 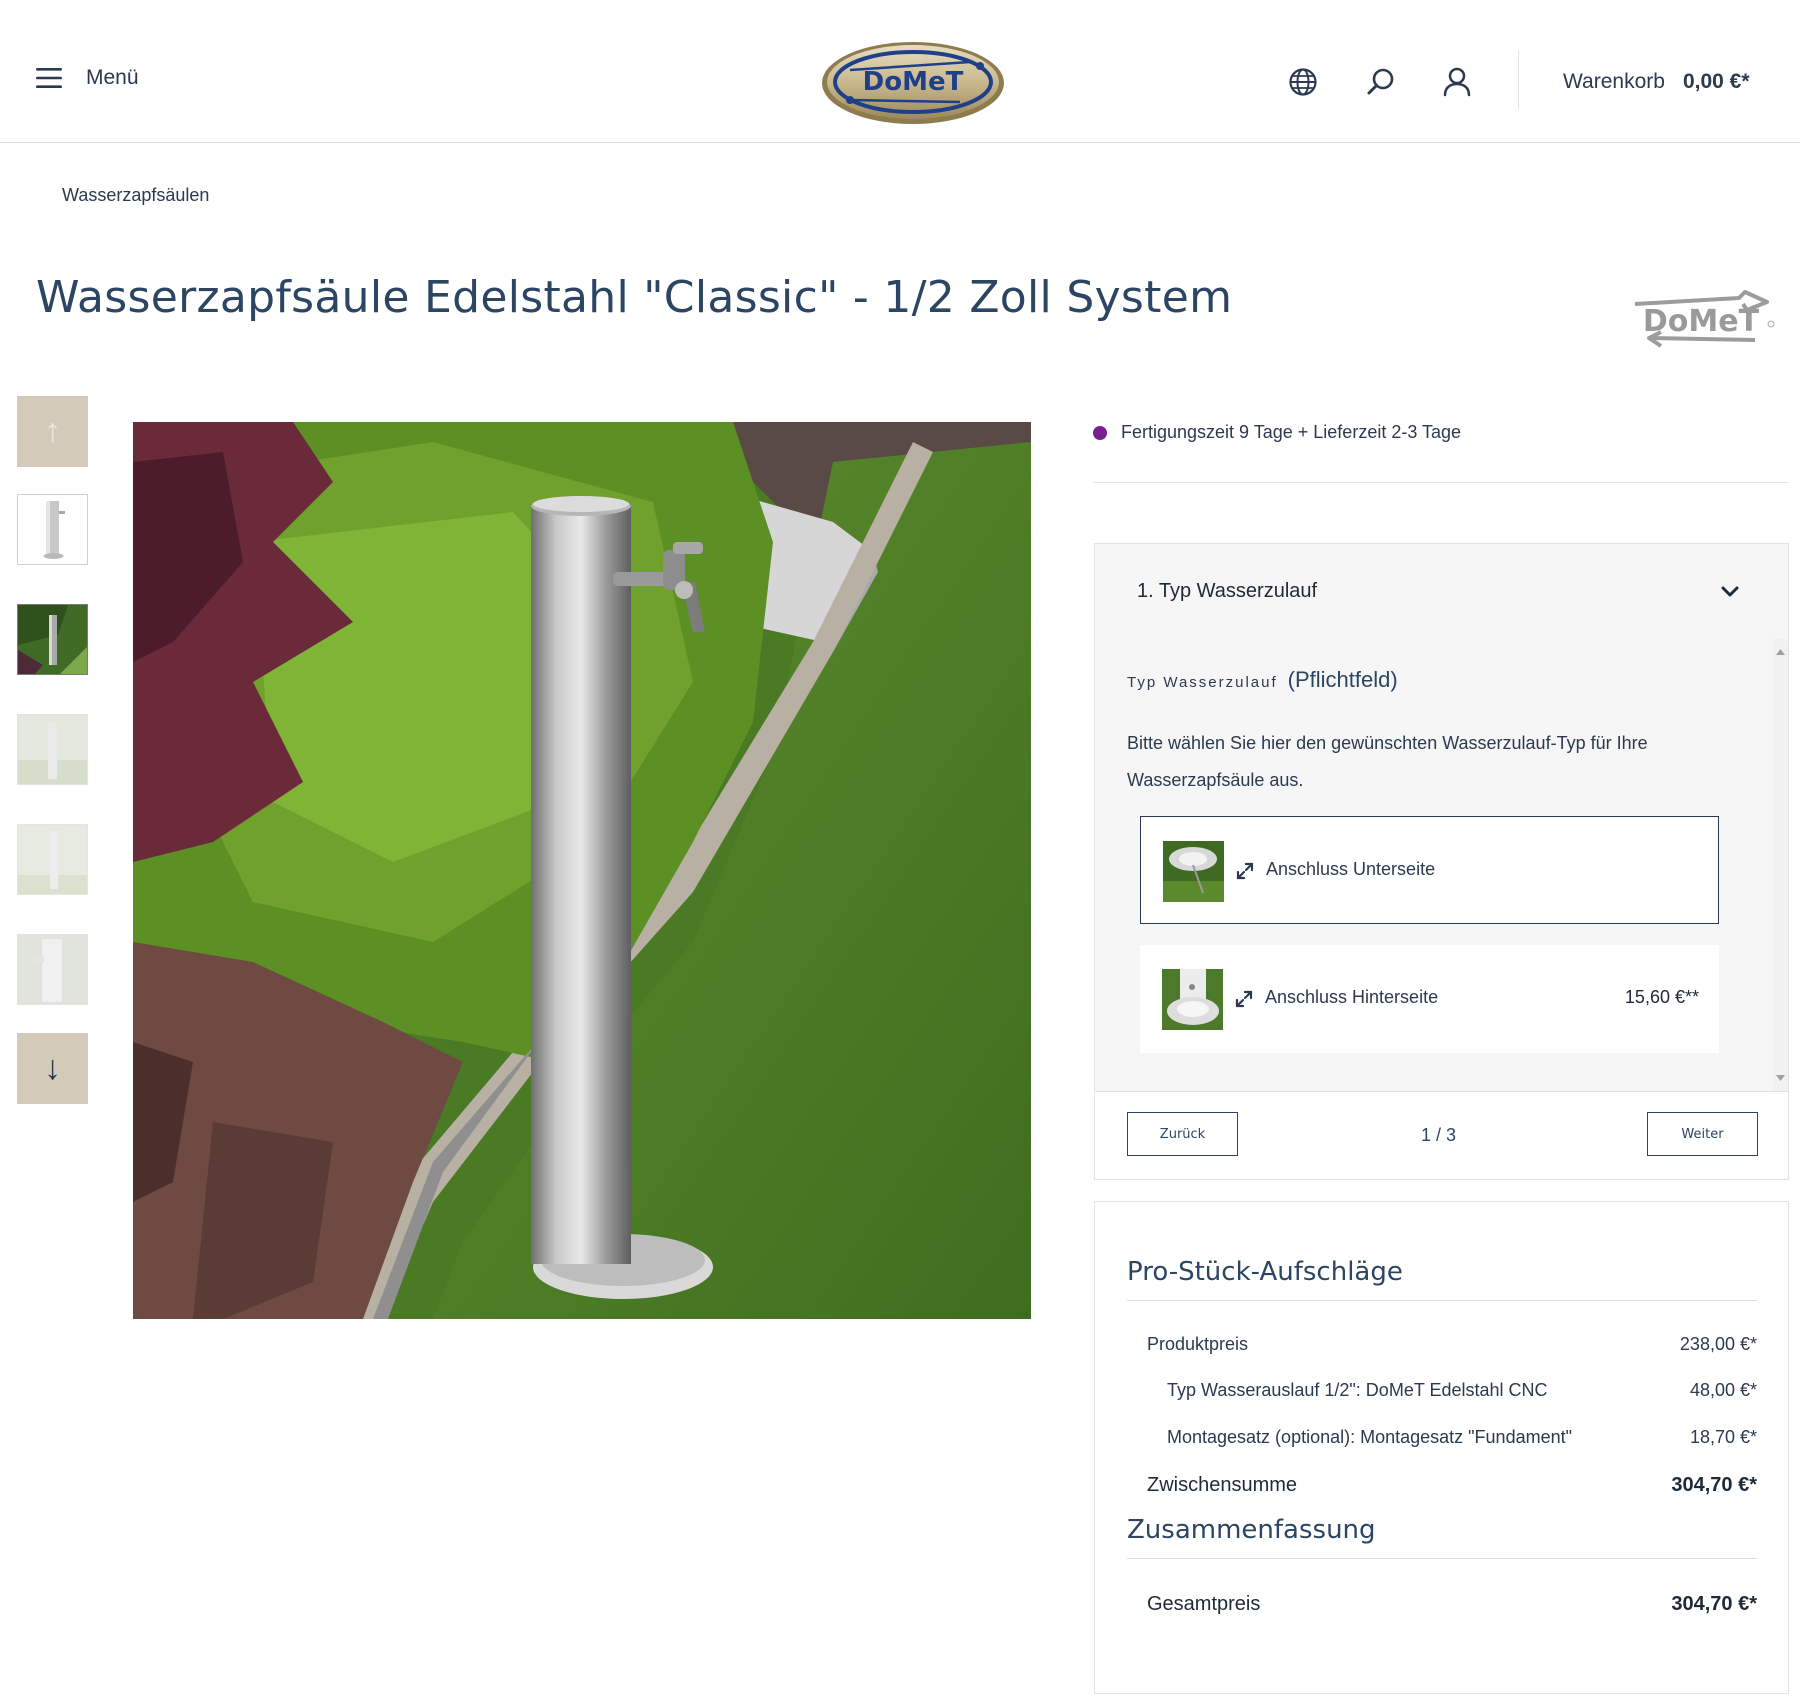 I want to click on summary-value: 48,00 €*, so click(x=1723, y=1390).